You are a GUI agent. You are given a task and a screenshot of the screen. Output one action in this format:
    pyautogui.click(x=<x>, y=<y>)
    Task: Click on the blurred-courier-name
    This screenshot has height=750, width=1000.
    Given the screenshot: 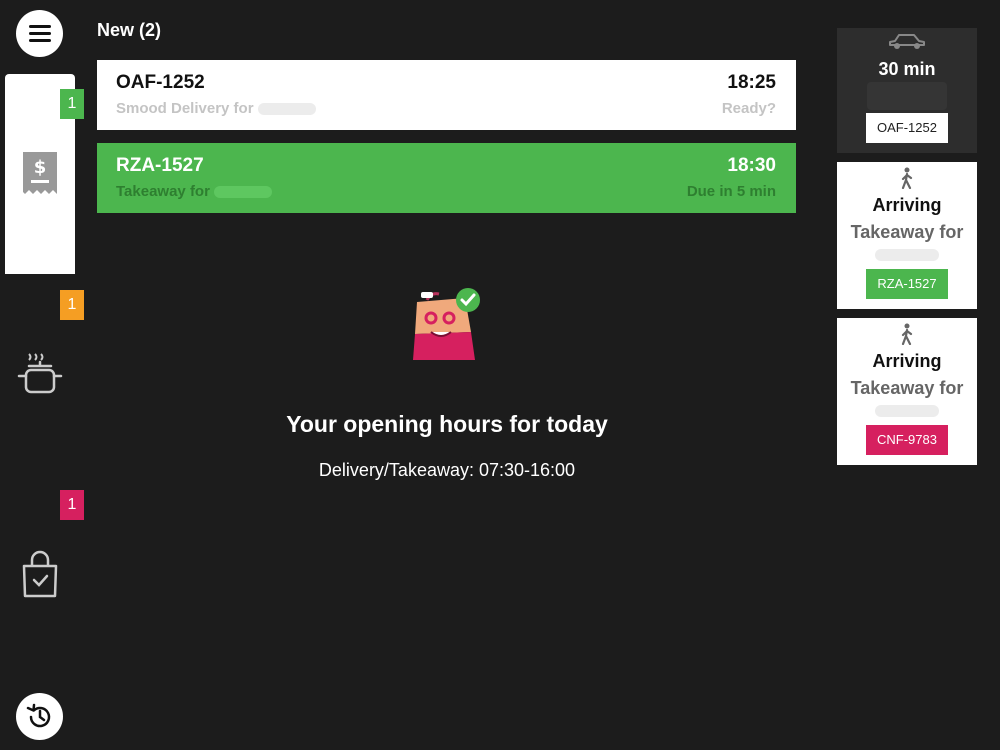 What is the action you would take?
    pyautogui.click(x=907, y=96)
    